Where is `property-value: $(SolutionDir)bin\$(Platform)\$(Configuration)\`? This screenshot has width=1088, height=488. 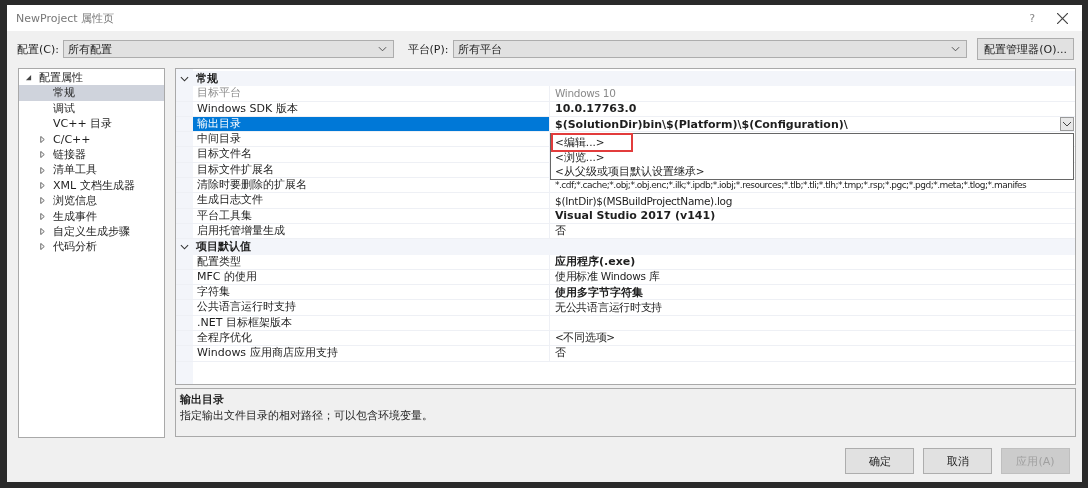
property-value: $(SolutionDir)bin\$(Platform)\$(Configuration)\ is located at coordinates (701, 124).